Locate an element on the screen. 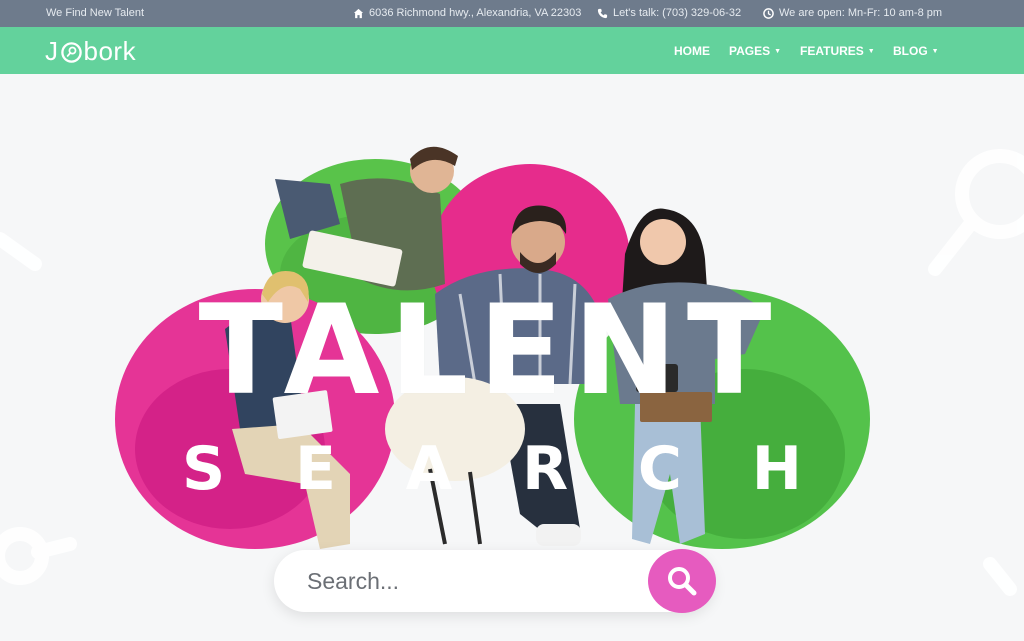  nav-pages: PAGES ▼ is located at coordinates (755, 51).